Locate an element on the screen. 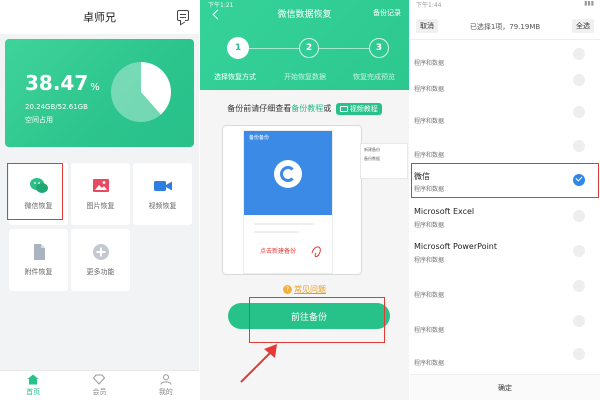 The image size is (600, 400). mock-side-line: 备份数据 is located at coordinates (372, 158).